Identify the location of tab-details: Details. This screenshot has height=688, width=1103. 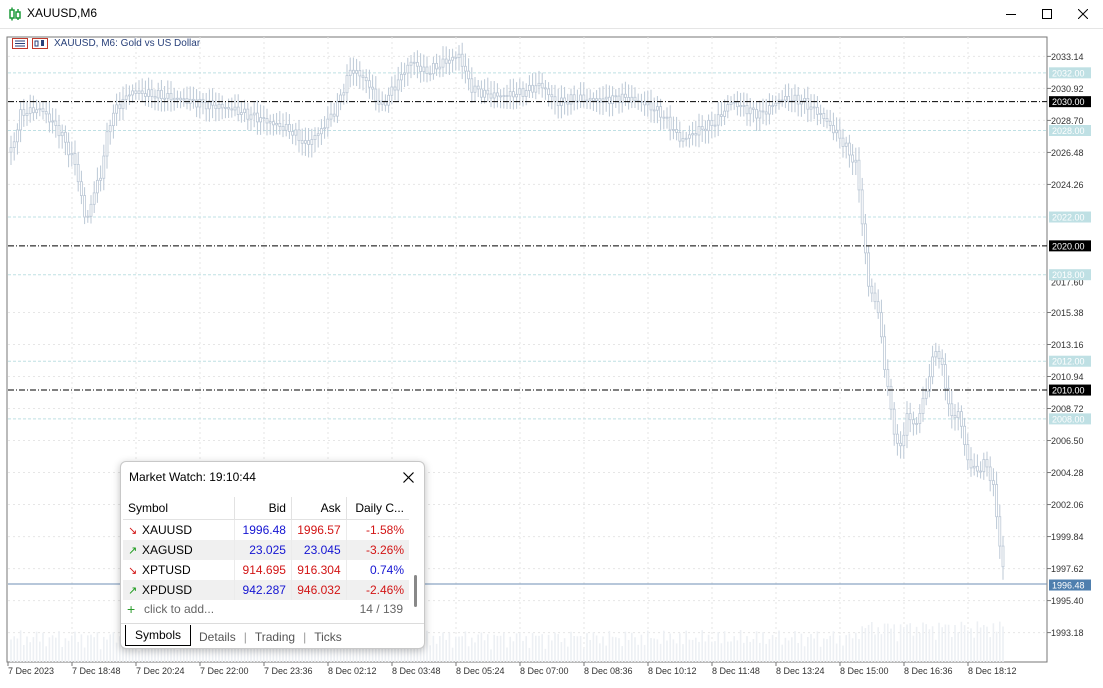
(217, 637).